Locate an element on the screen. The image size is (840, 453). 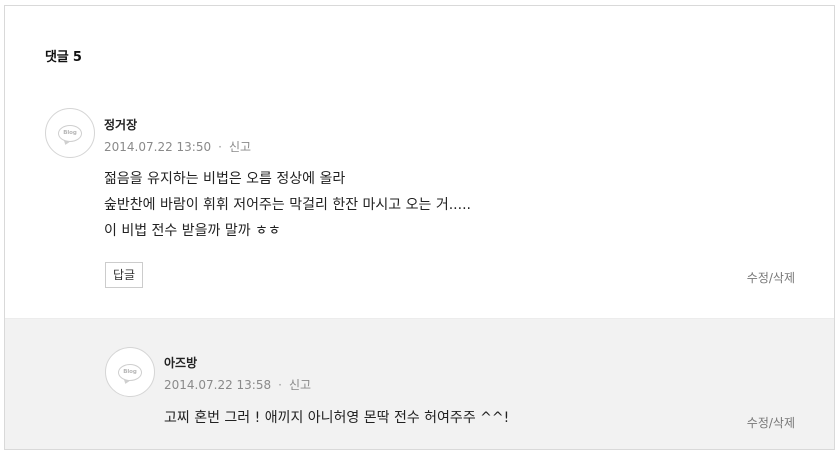
reply-button: 답글 is located at coordinates (124, 275).